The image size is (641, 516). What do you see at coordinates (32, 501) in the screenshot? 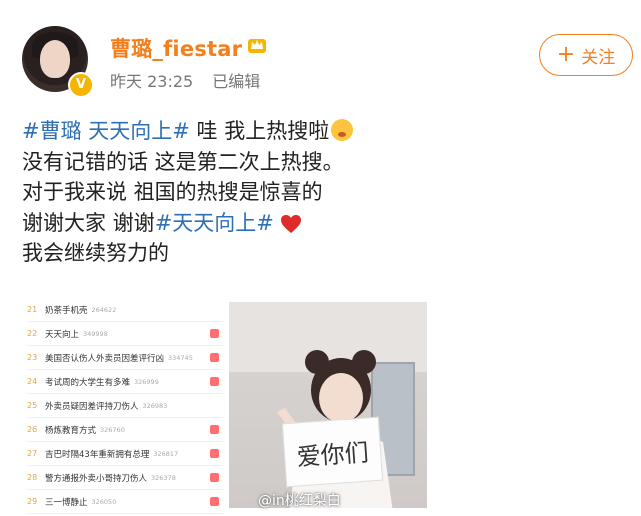
I see `trend-rank: 29` at bounding box center [32, 501].